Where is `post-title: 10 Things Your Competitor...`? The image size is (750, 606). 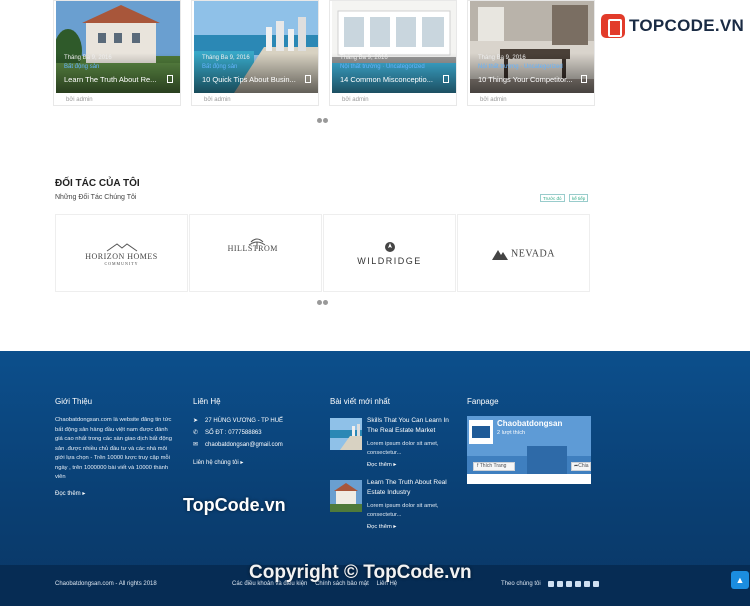 post-title: 10 Things Your Competitor... is located at coordinates (527, 79).